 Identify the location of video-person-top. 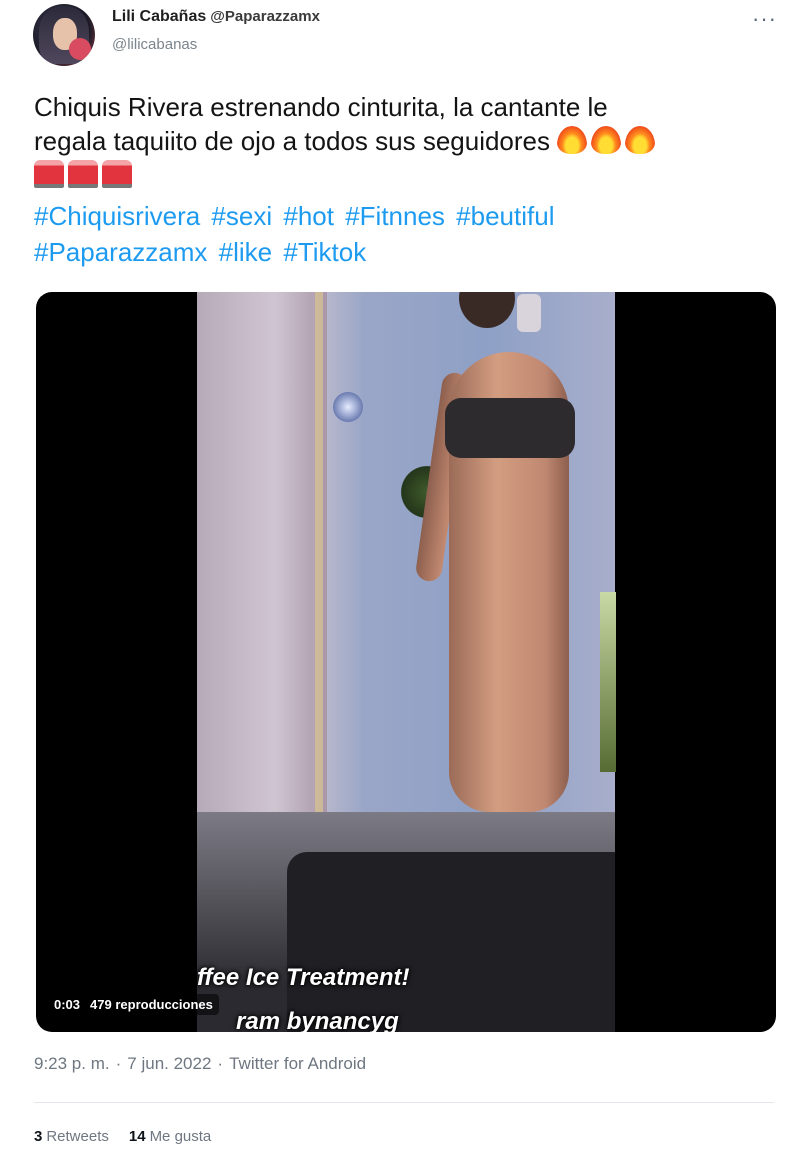
(510, 428).